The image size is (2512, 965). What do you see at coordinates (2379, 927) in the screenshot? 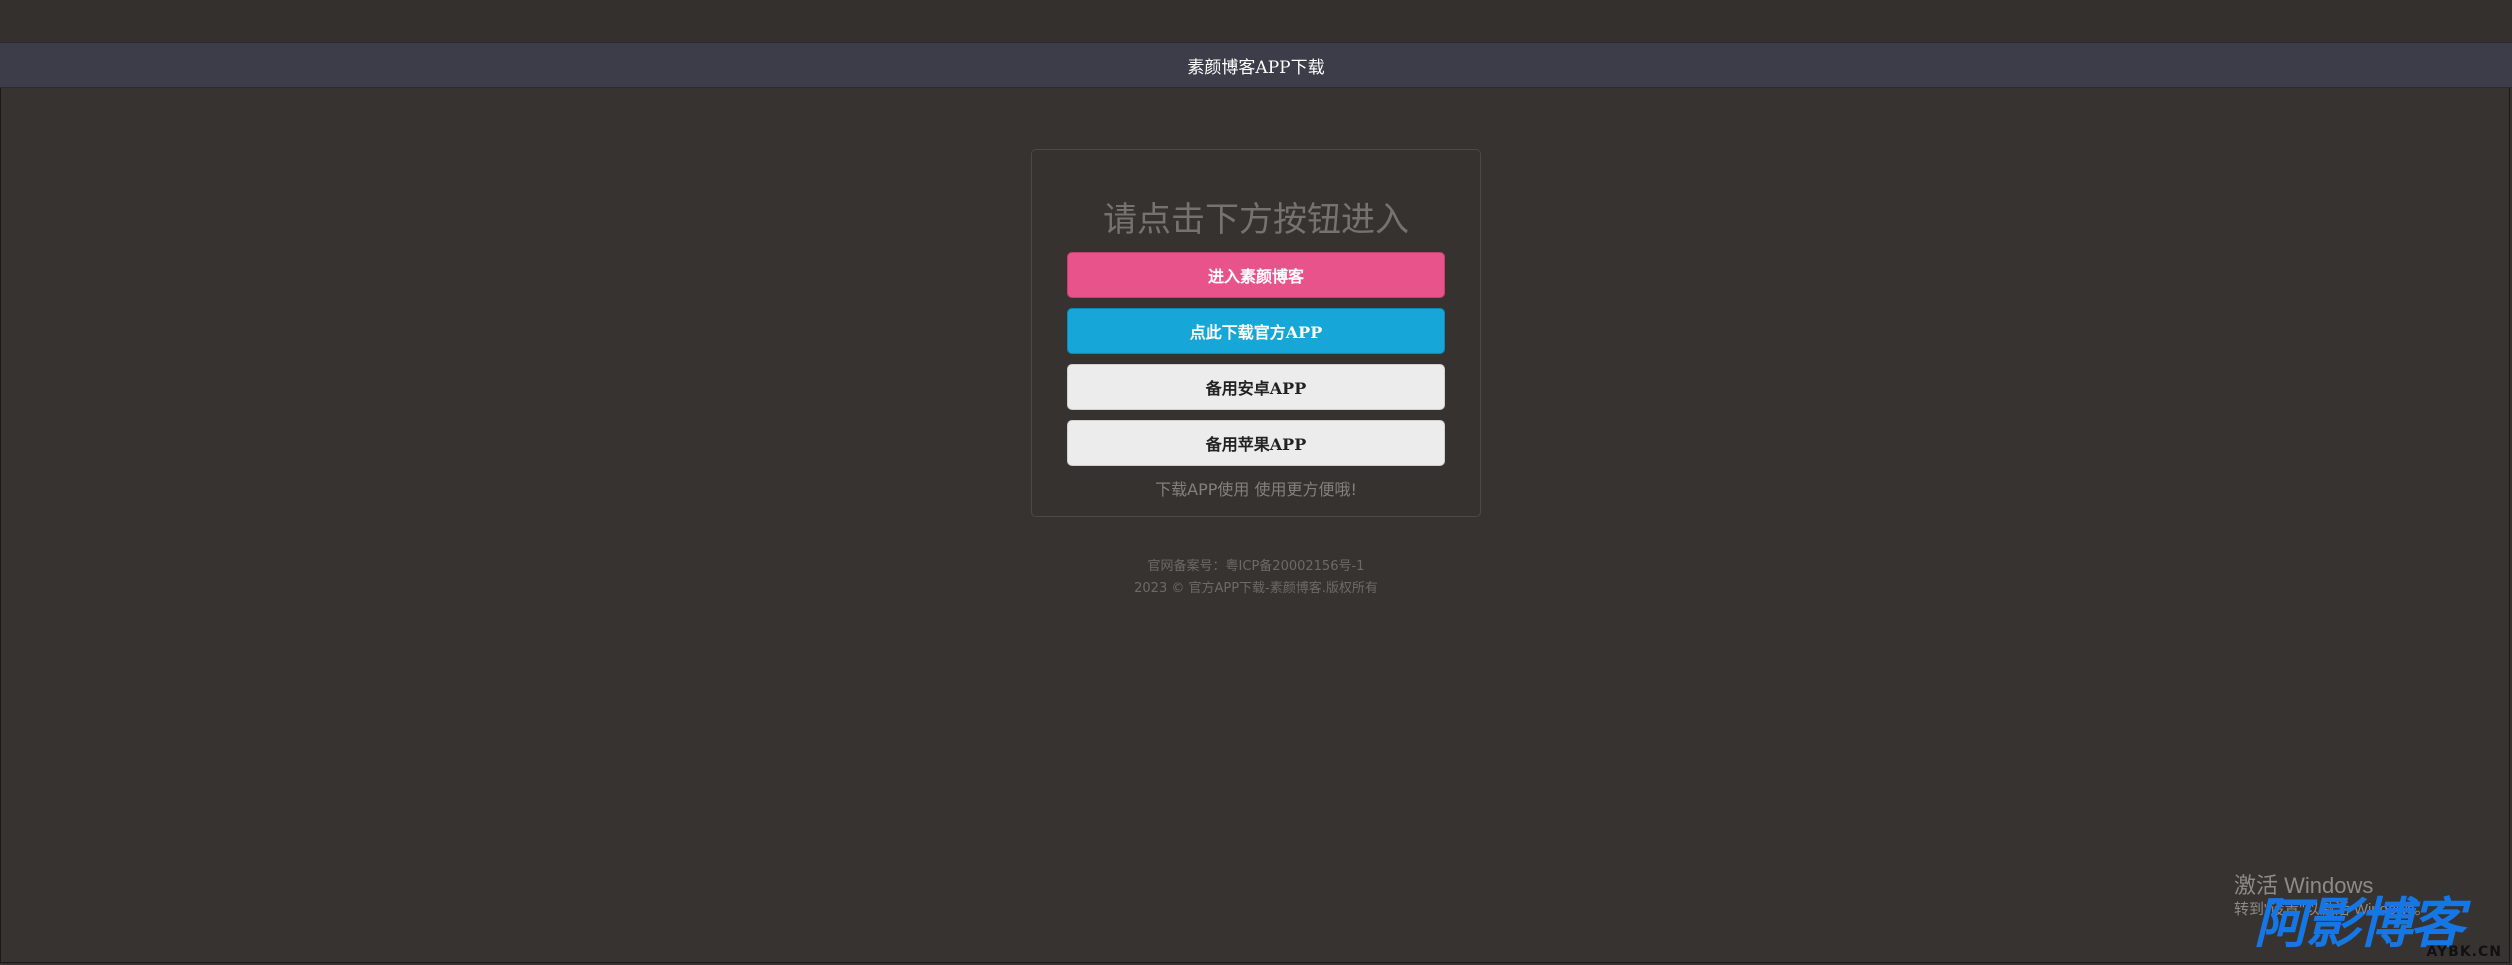
I see `watermark-logo: 阿影博客 AYBK.CN` at bounding box center [2379, 927].